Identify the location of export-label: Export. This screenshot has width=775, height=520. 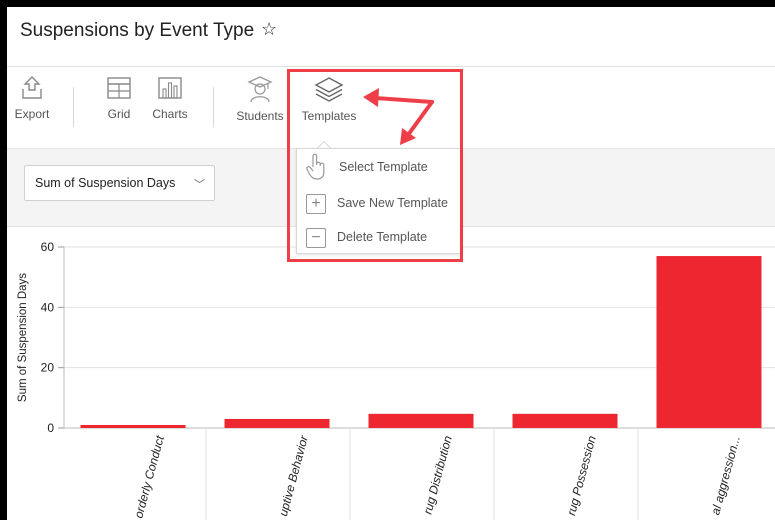
(32, 114).